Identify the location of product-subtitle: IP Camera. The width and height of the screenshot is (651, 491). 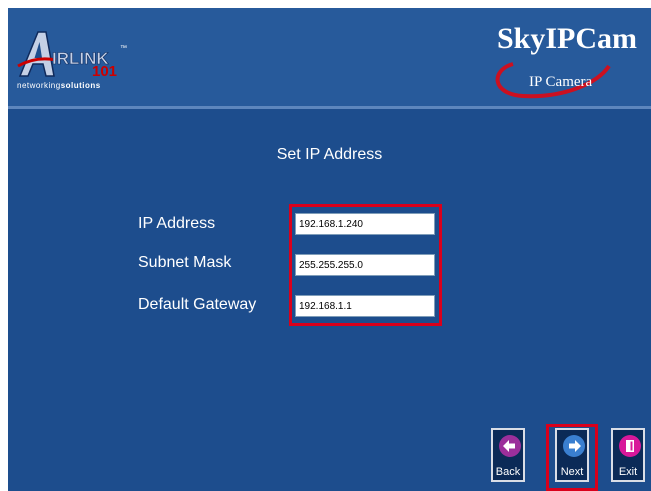
(561, 82).